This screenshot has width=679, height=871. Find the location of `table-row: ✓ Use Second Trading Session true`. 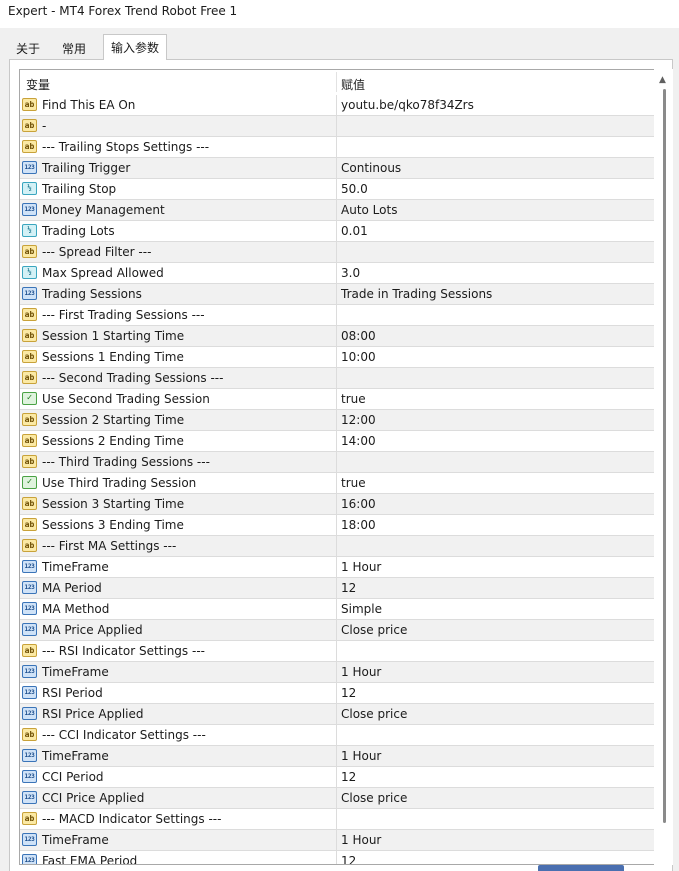

table-row: ✓ Use Second Trading Session true is located at coordinates (338, 399).